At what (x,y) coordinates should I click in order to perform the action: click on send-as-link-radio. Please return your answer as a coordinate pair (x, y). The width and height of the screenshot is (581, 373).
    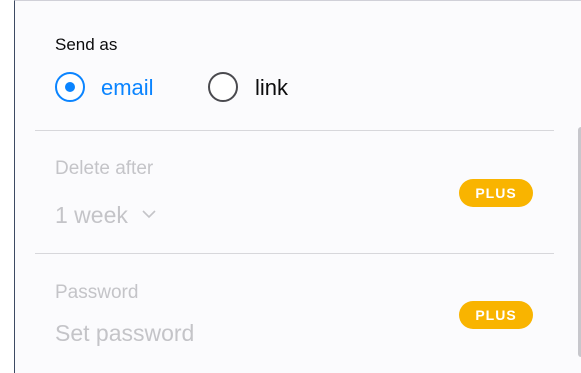
    Looking at the image, I should click on (223, 87).